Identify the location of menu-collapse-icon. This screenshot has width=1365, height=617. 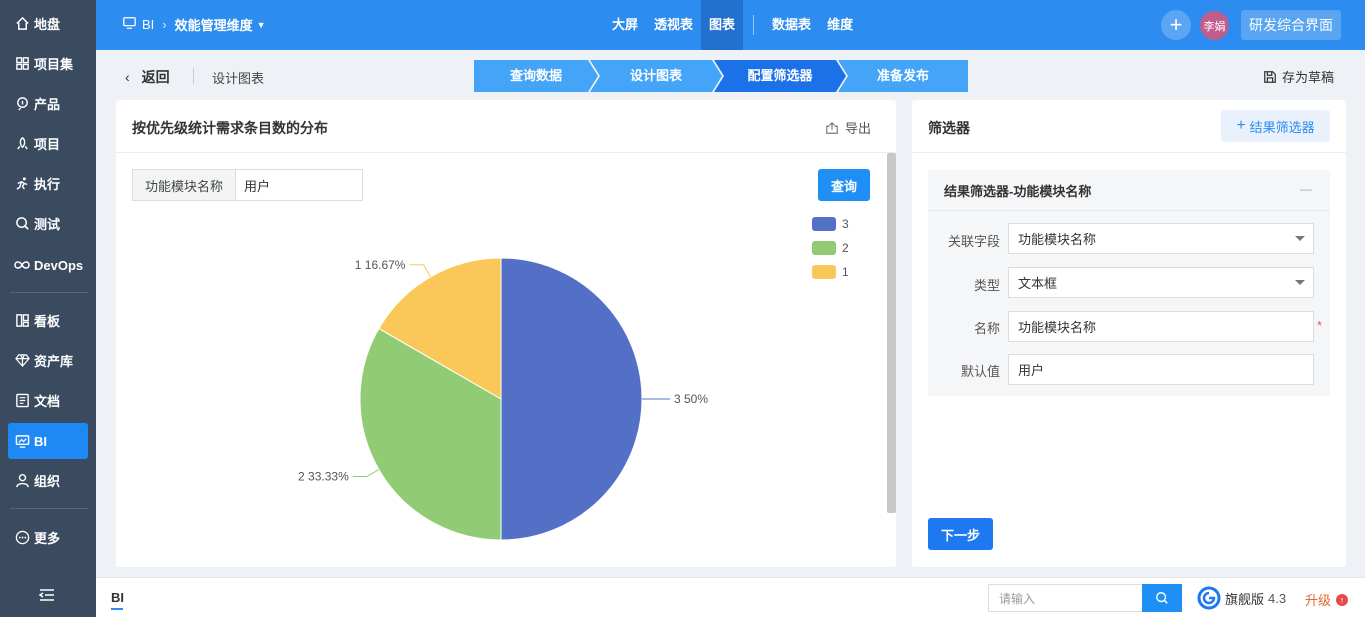
(47, 595).